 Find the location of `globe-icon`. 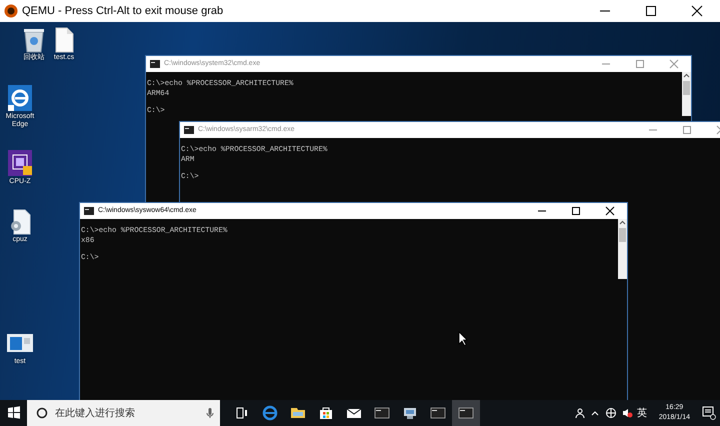

globe-icon is located at coordinates (610, 413).